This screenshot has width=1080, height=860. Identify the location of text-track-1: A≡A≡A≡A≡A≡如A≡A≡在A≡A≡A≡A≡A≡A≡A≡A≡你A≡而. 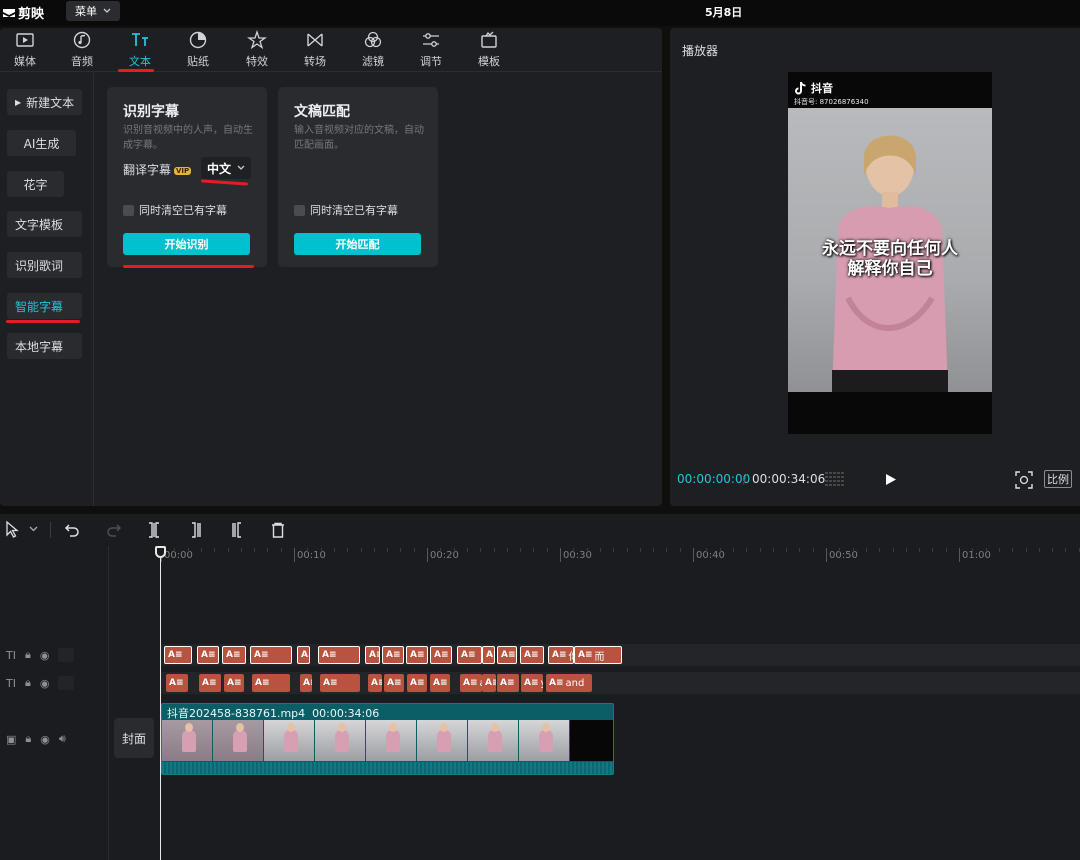
(620, 655).